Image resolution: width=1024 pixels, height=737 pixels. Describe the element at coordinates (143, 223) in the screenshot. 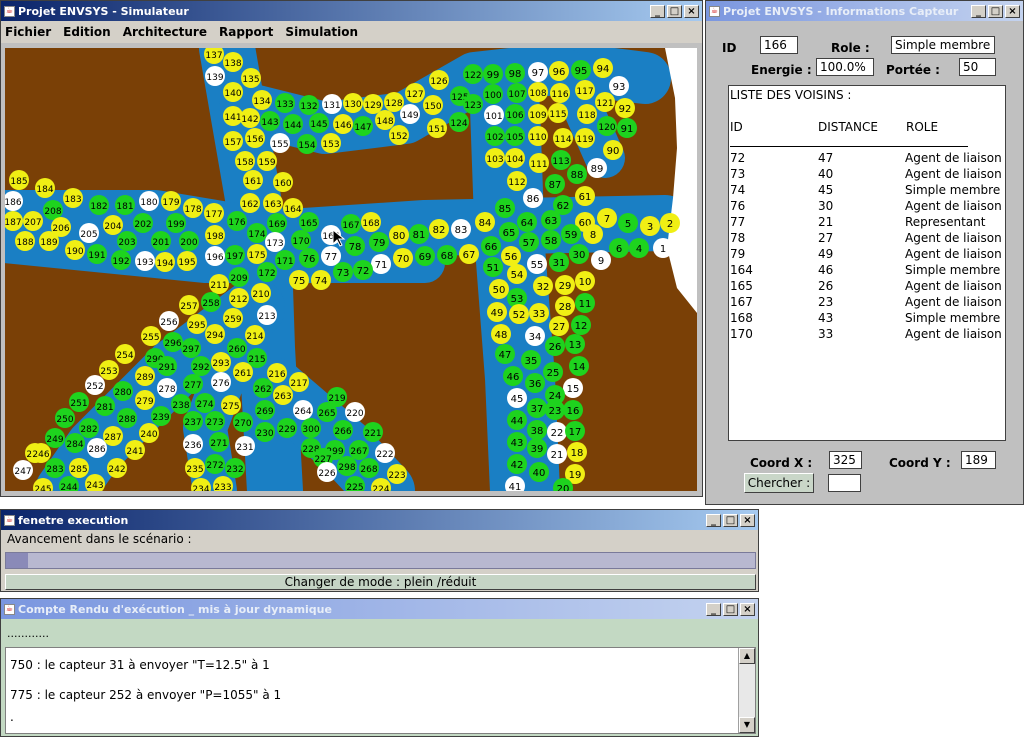

I see `sensor-node: 202` at that location.